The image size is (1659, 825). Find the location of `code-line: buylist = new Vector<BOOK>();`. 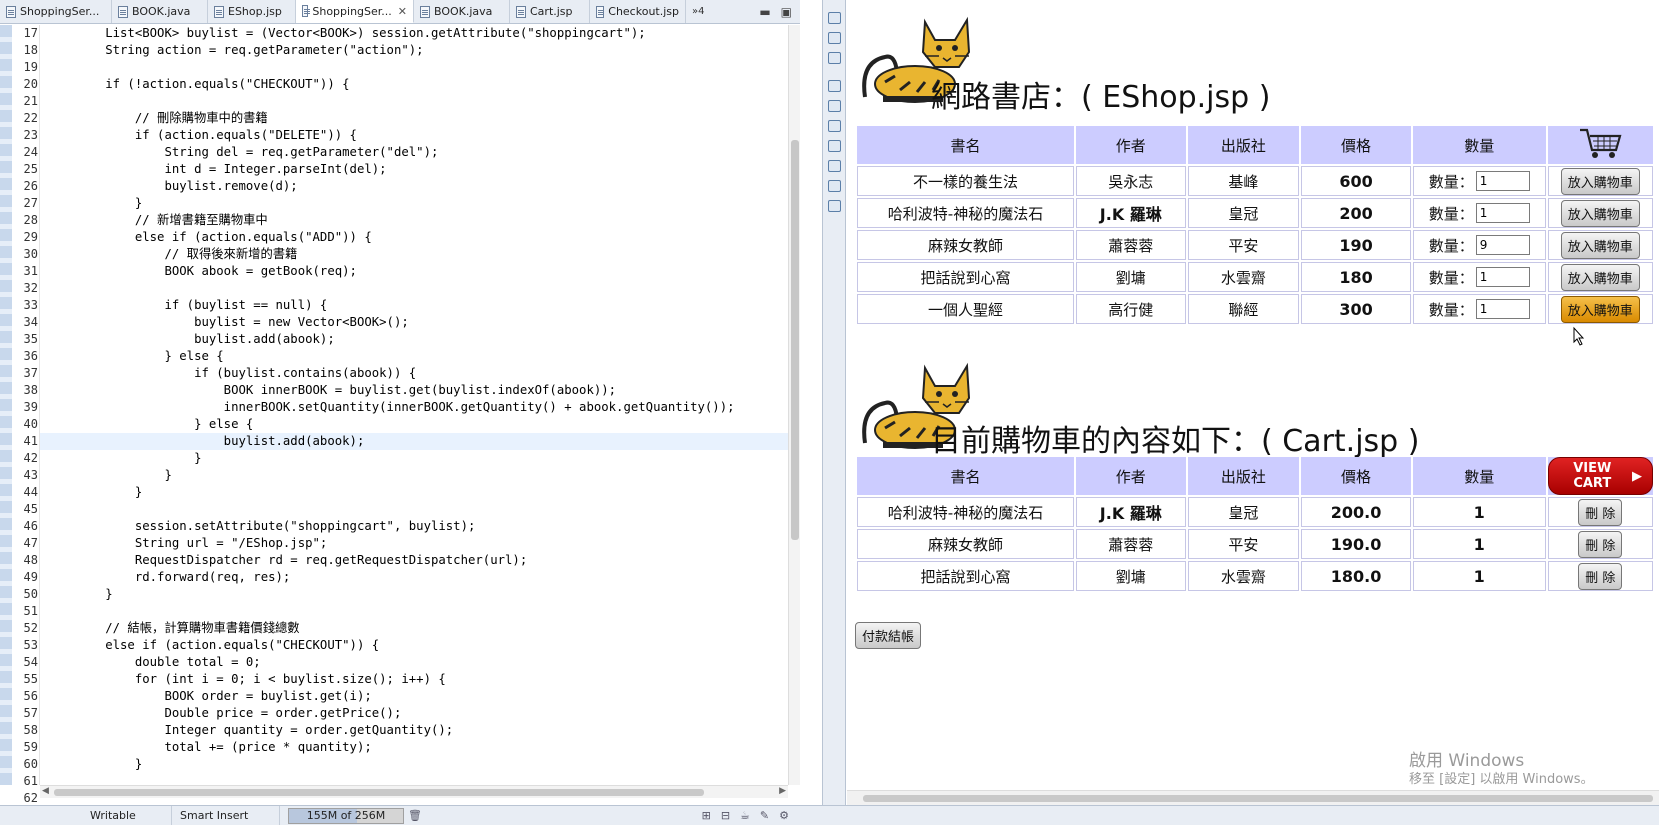

code-line: buylist = new Vector<BOOK>(); is located at coordinates (414, 322).